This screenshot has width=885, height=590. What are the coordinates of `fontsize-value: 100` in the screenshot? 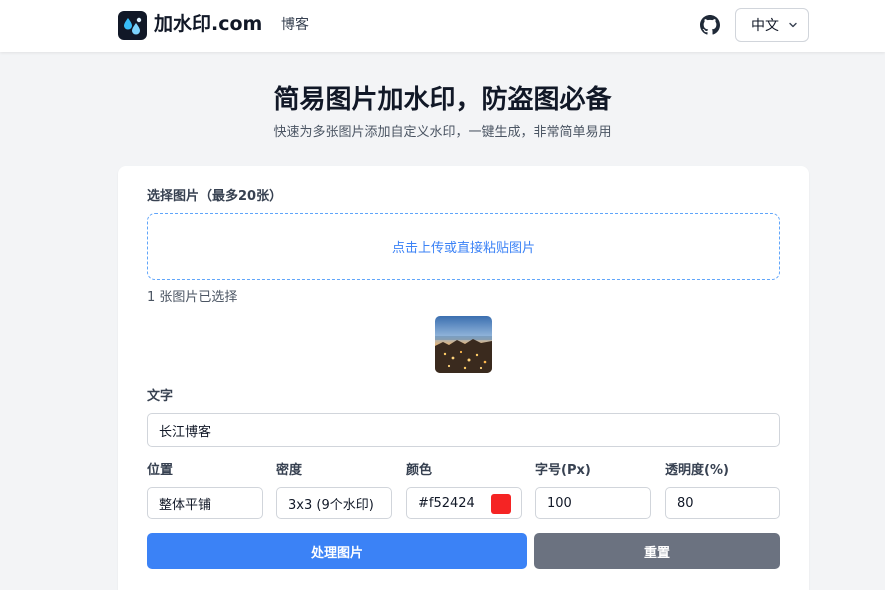 It's located at (559, 503).